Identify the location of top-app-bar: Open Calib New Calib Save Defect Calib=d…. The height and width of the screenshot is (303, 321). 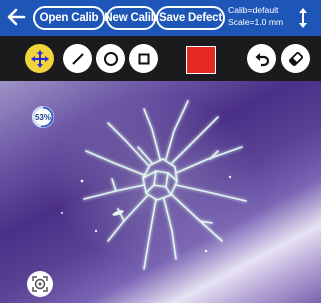
(160, 18).